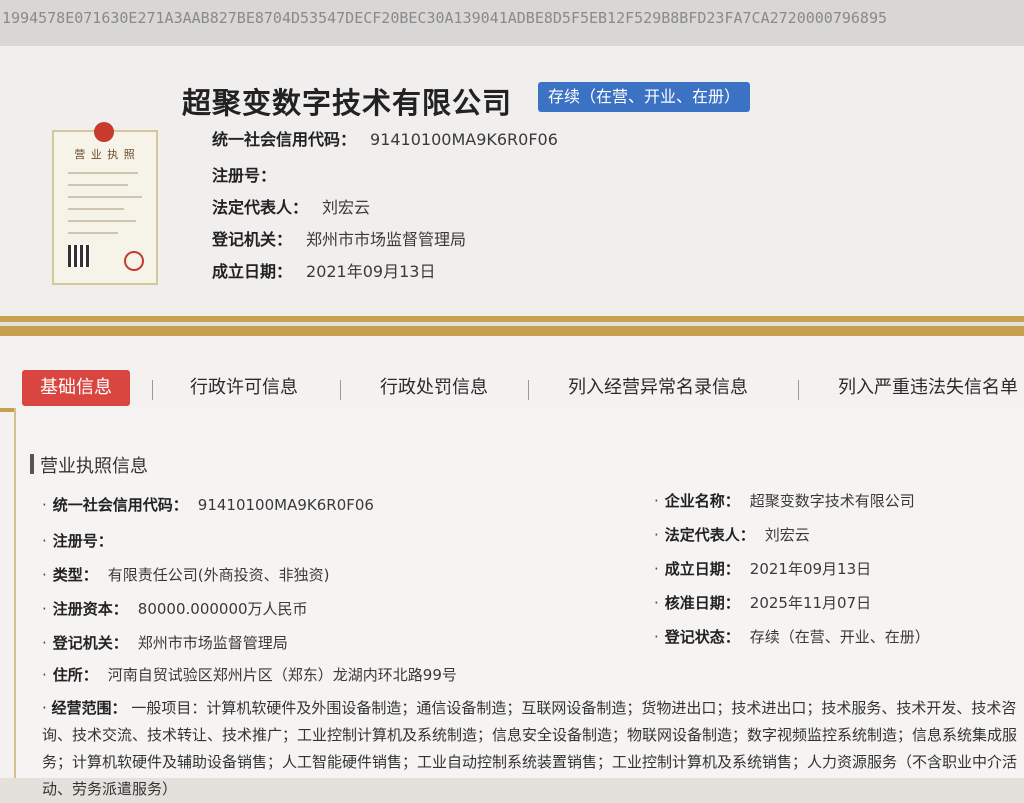 The width and height of the screenshot is (1024, 803). Describe the element at coordinates (644, 97) in the screenshot. I see `status-badge: 存续（在营、开业、在册）` at that location.